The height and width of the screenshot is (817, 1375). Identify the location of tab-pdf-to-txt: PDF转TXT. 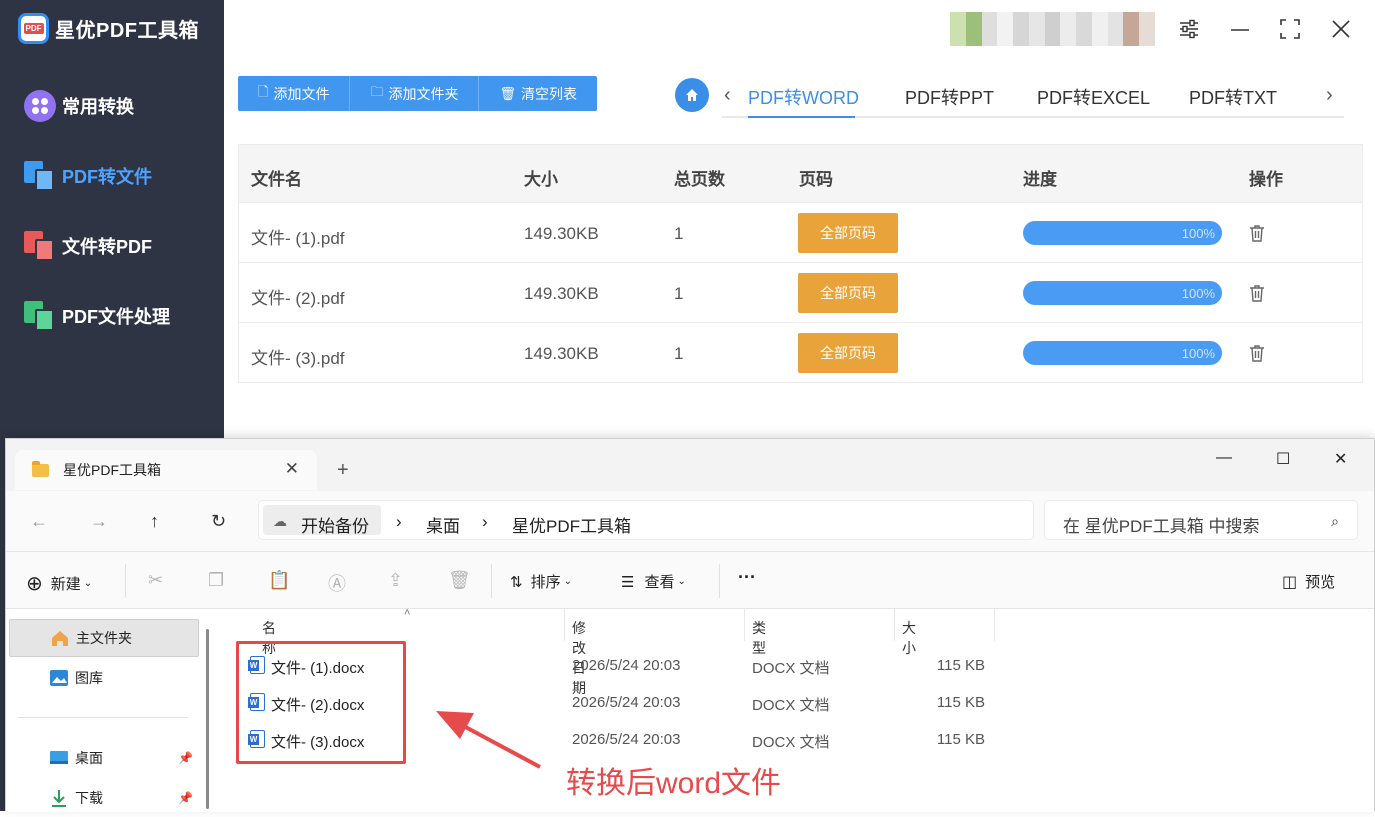
(1233, 97).